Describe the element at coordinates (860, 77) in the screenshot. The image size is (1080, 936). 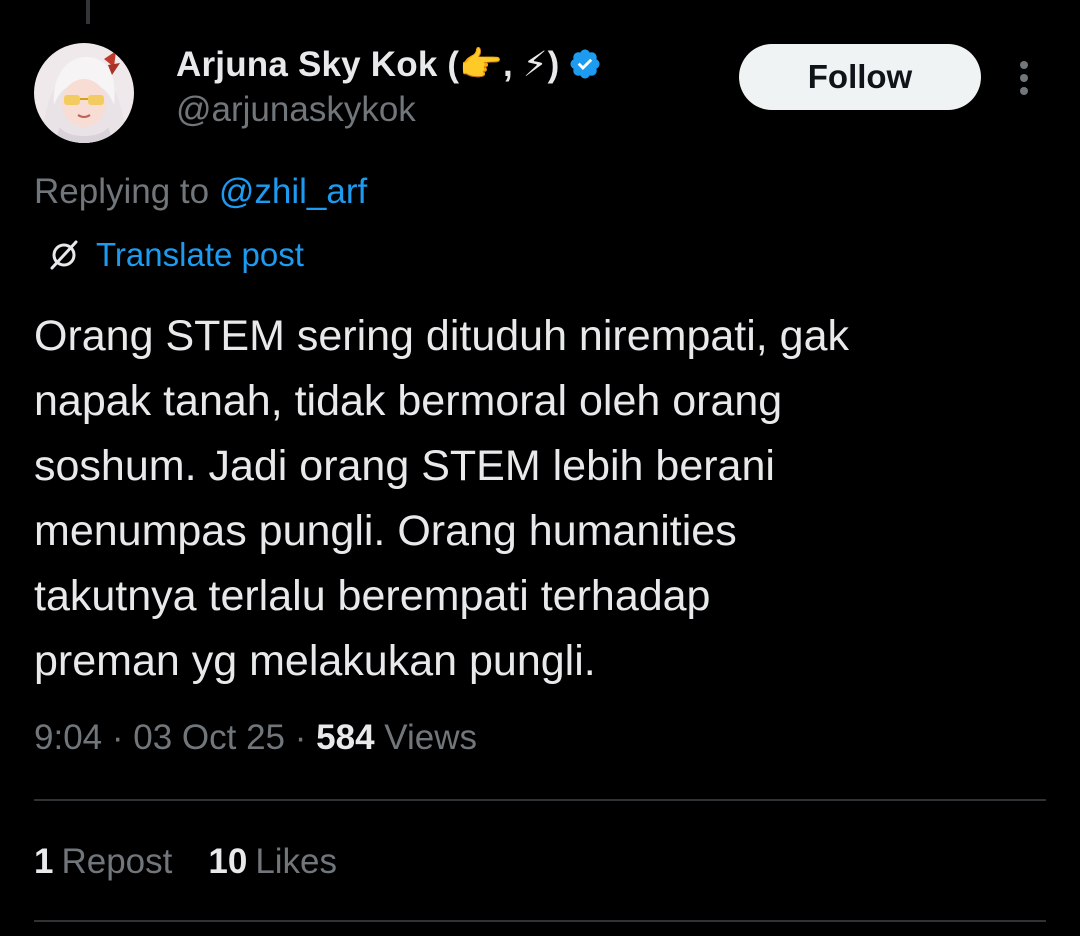
I see `follow-button: Follow` at that location.